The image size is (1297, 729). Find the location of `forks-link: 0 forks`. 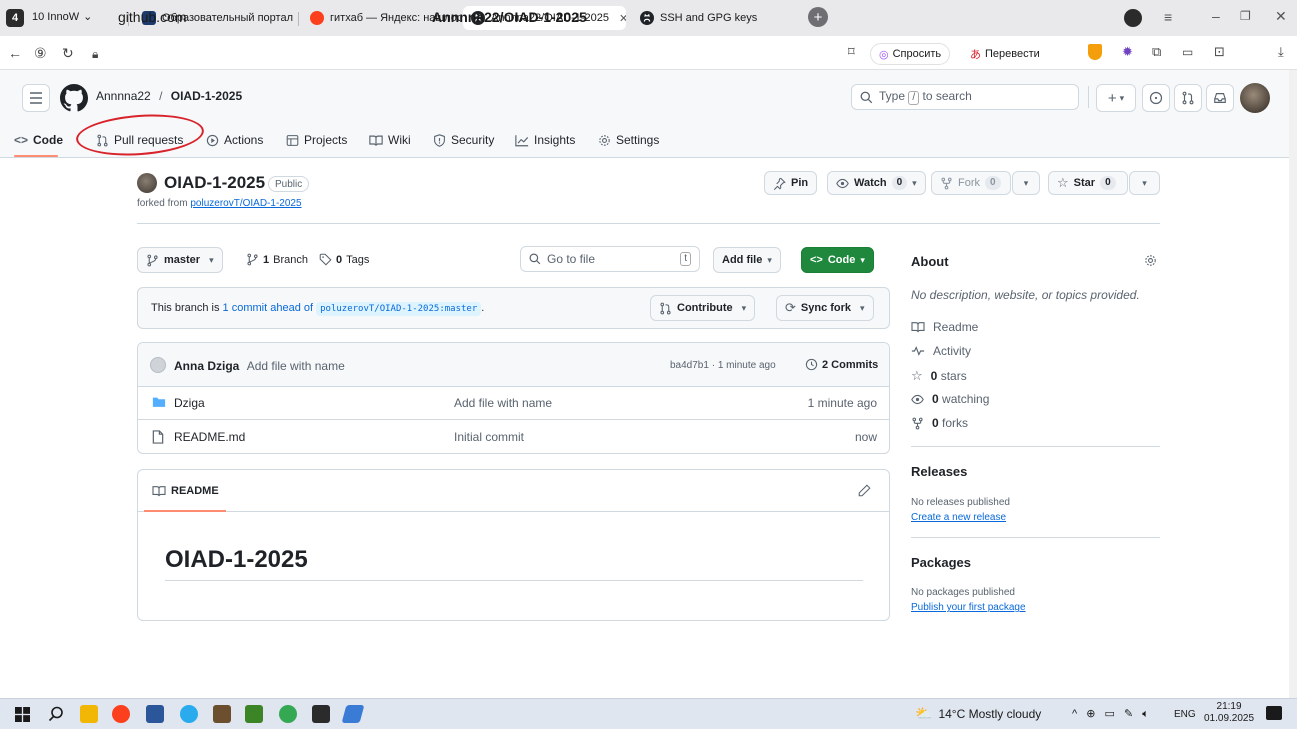

forks-link: 0 forks is located at coordinates (939, 423).